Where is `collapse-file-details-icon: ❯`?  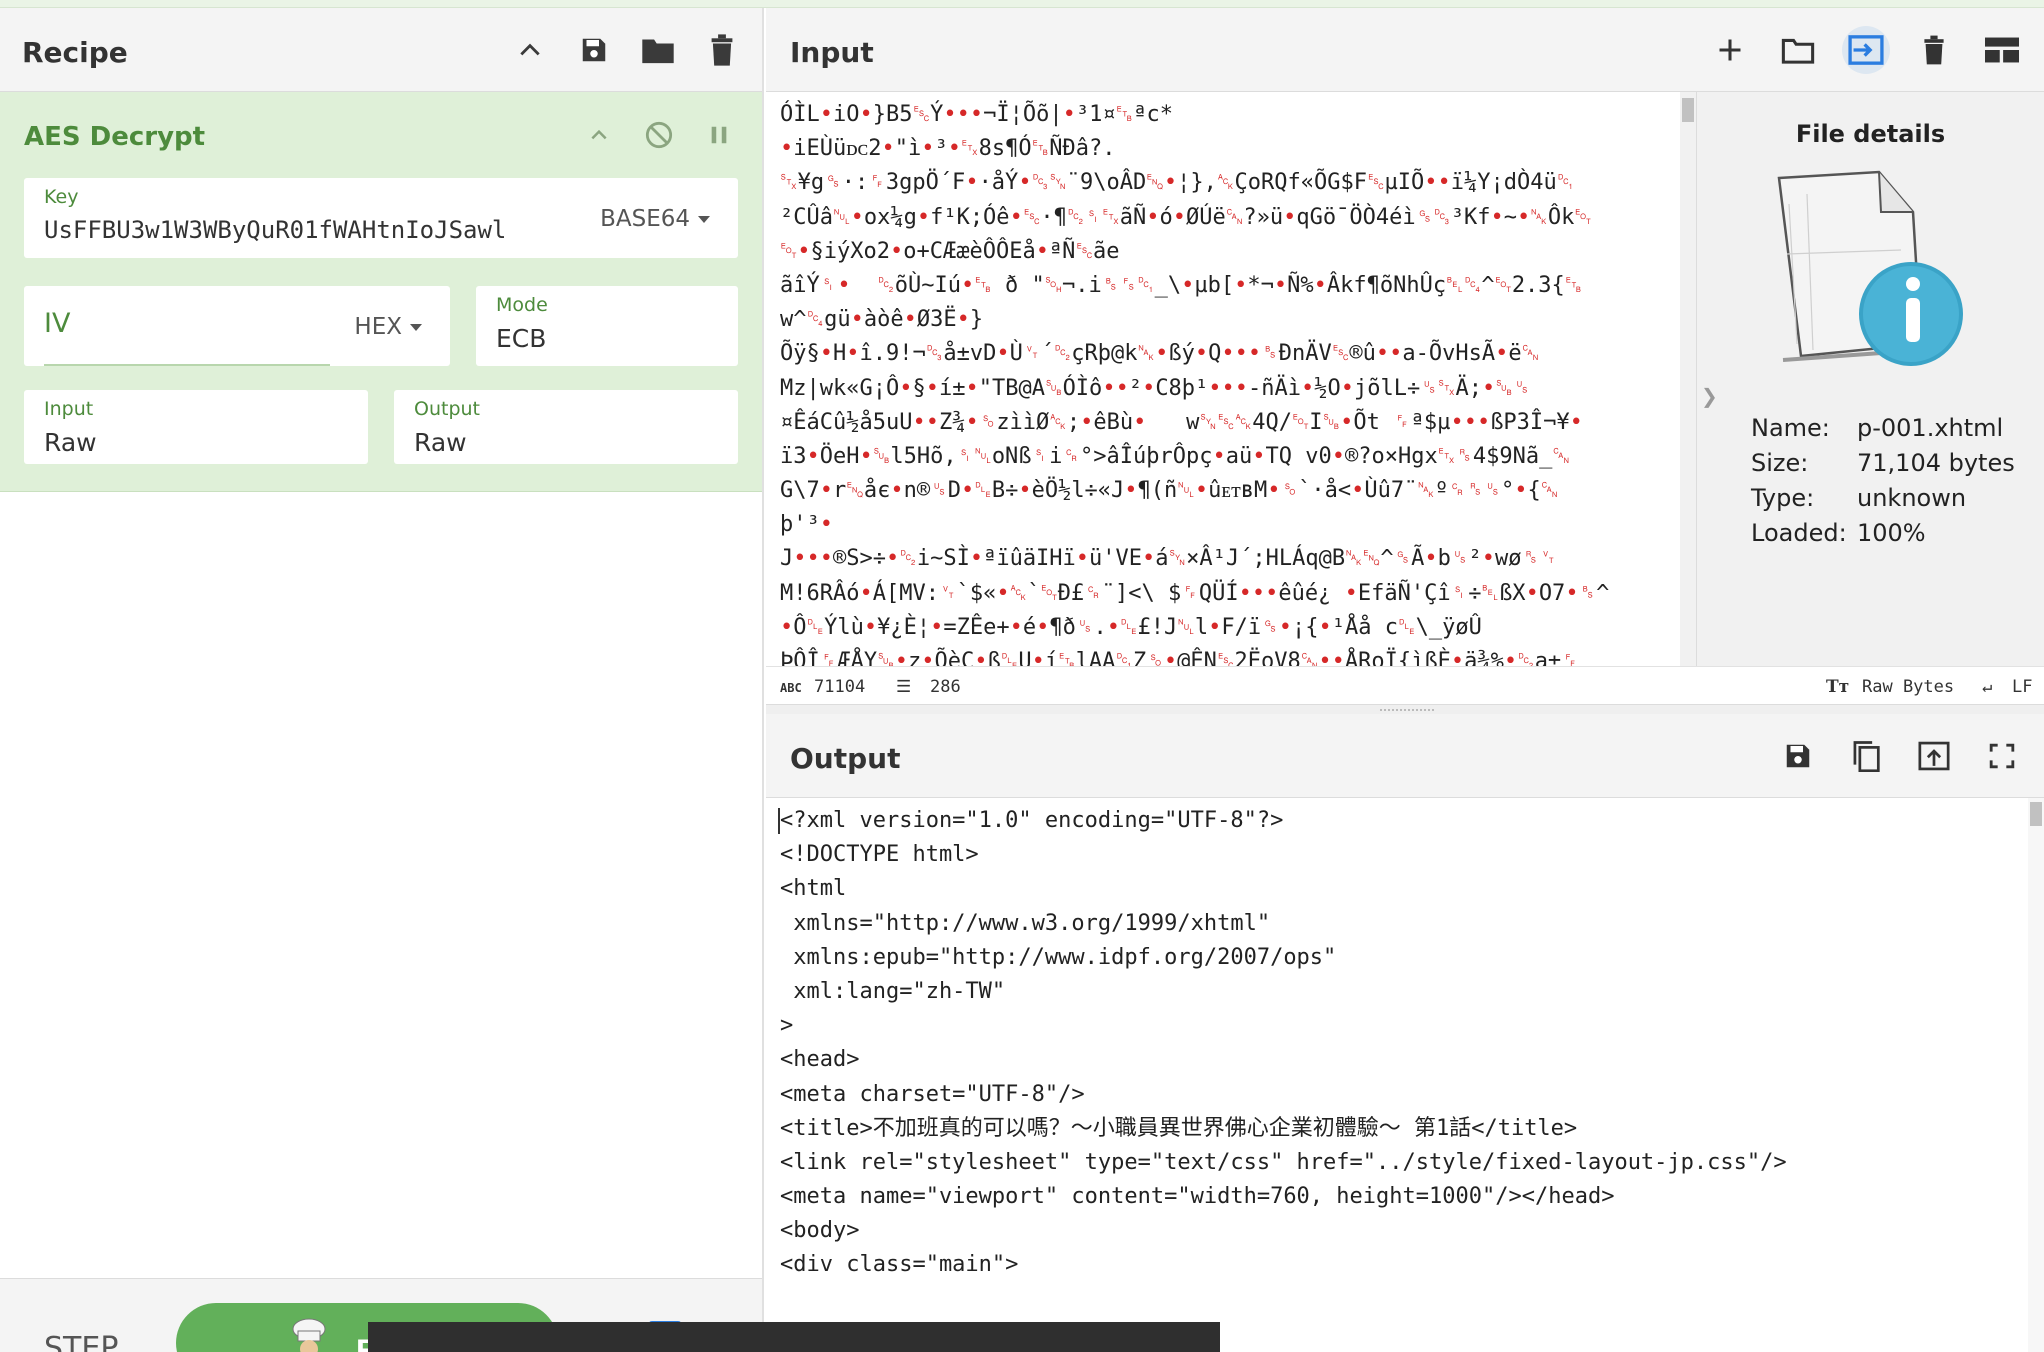
collapse-file-details-icon: ❯ is located at coordinates (1709, 396).